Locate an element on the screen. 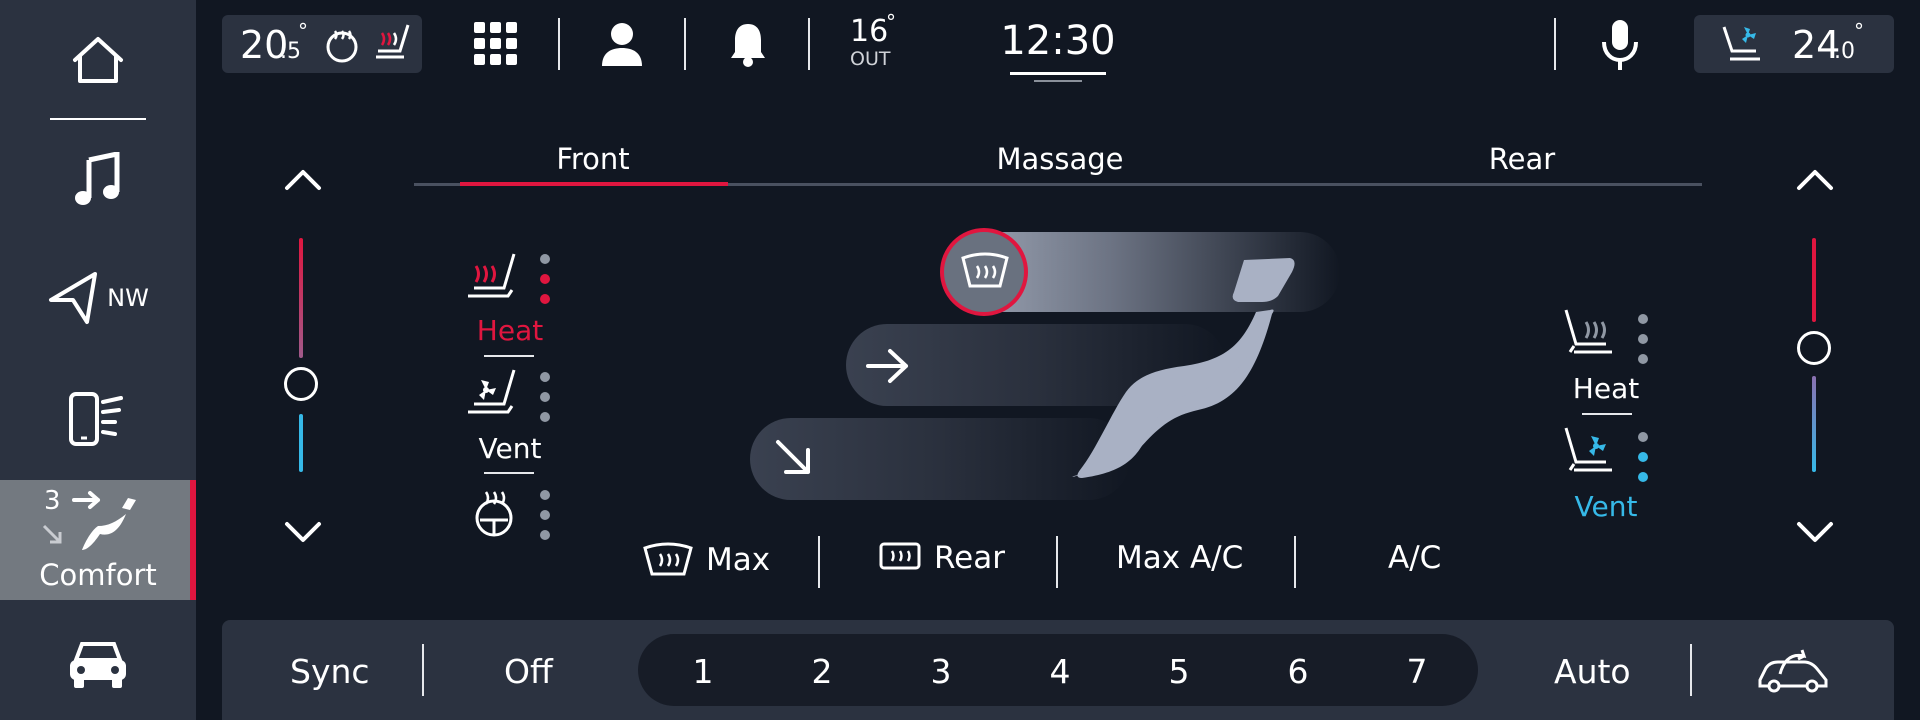 The width and height of the screenshot is (1920, 720). fan-speed-4: 4 is located at coordinates (1060, 671).